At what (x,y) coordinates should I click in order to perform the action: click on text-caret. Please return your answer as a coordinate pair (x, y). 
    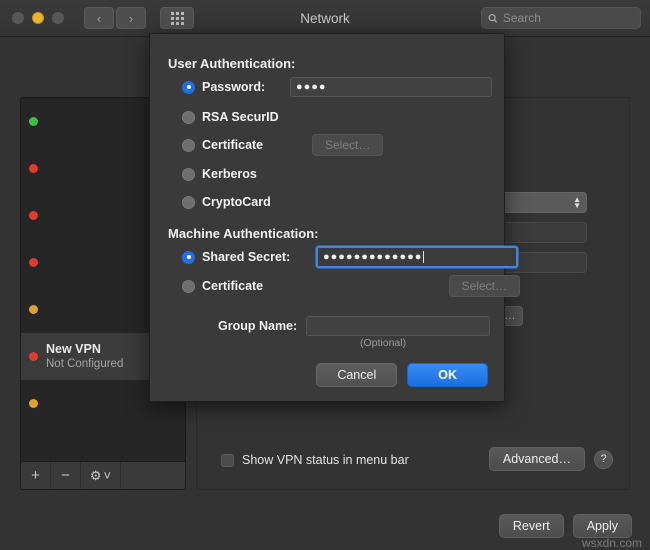
    Looking at the image, I should click on (424, 257).